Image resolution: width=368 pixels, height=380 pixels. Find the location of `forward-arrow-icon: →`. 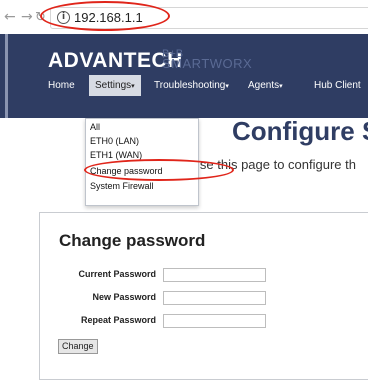

forward-arrow-icon: → is located at coordinates (27, 17).